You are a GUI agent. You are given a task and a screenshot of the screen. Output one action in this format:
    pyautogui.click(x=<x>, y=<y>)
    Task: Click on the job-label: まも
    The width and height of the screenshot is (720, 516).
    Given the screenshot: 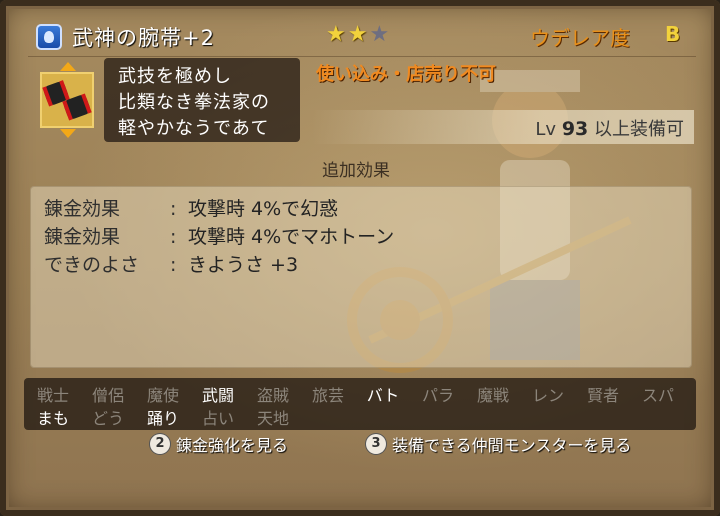 What is the action you would take?
    pyautogui.click(x=52, y=418)
    